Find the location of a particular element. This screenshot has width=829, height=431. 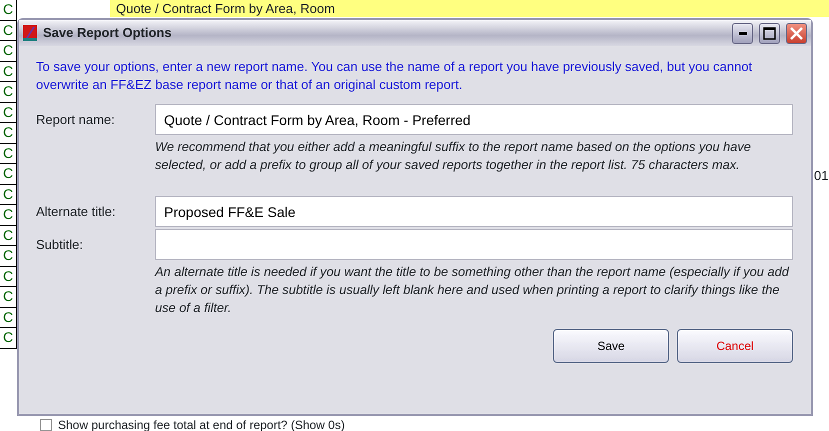

maximize-button is located at coordinates (769, 33).